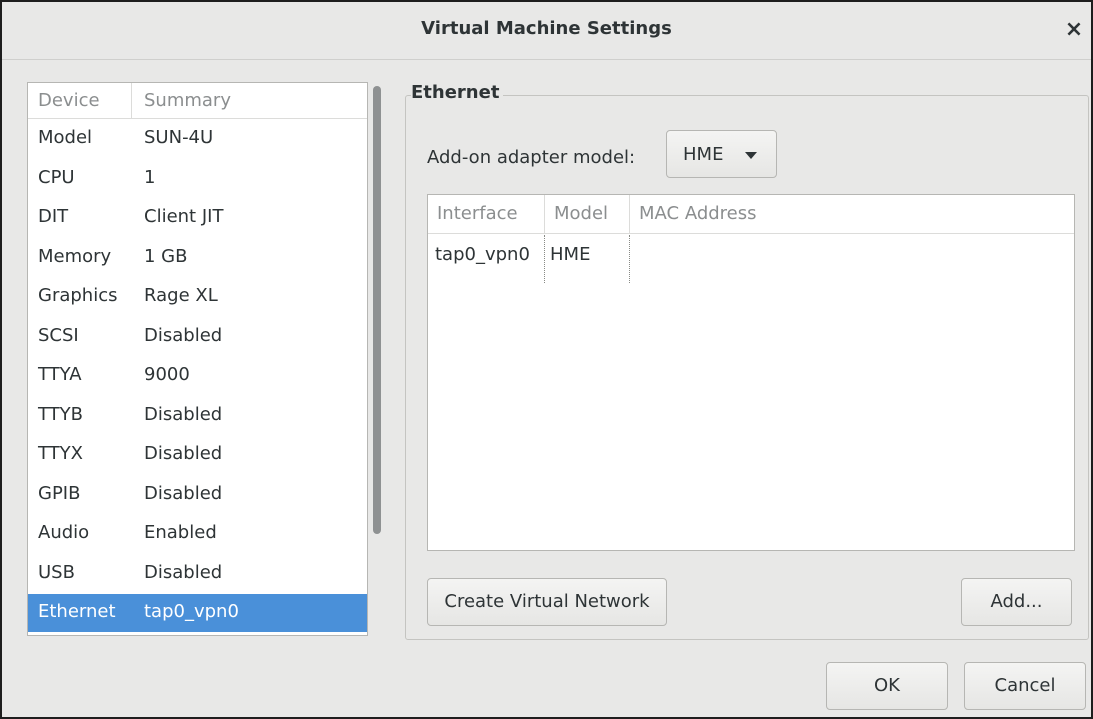  Describe the element at coordinates (77, 611) in the screenshot. I see `device-name: Ethernet` at that location.